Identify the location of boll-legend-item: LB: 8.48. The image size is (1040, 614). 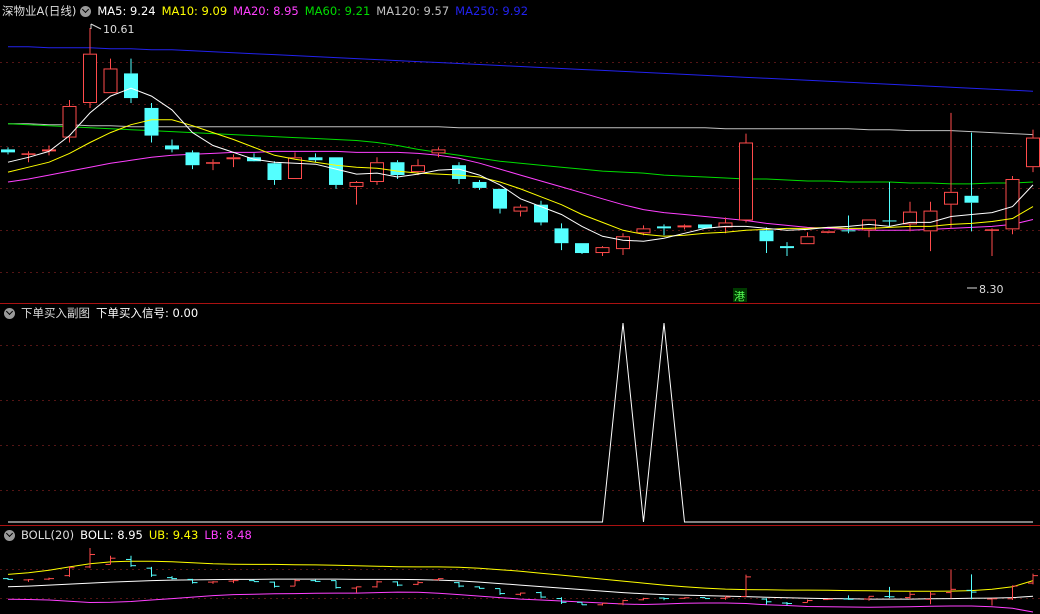
(228, 535).